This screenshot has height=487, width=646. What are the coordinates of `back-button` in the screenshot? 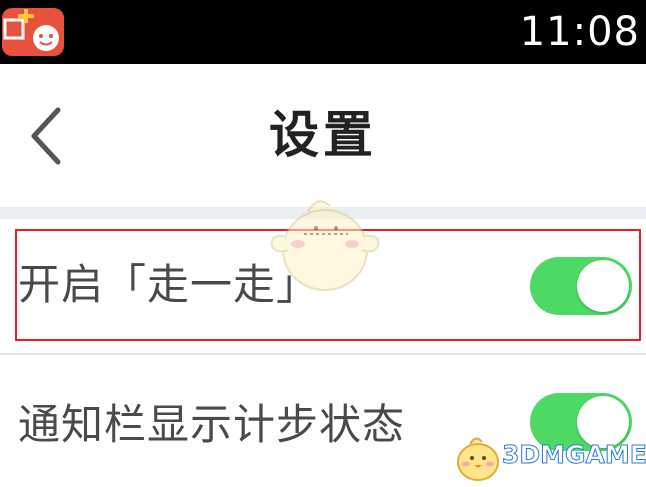 It's located at (48, 136).